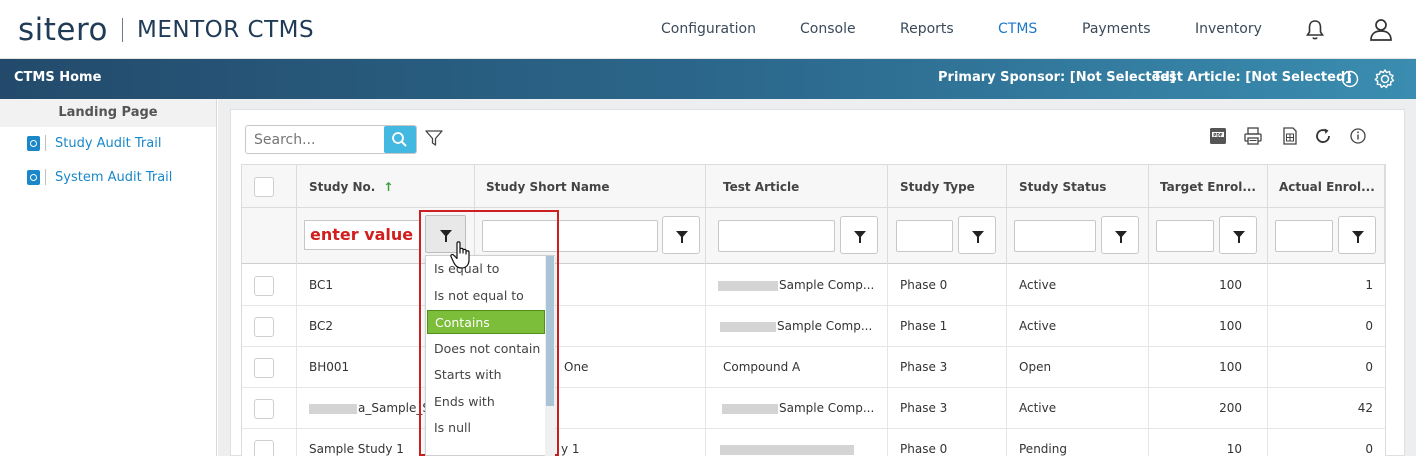 This screenshot has width=1416, height=456. Describe the element at coordinates (924, 326) in the screenshot. I see `cell-study-type: Phase 1` at that location.